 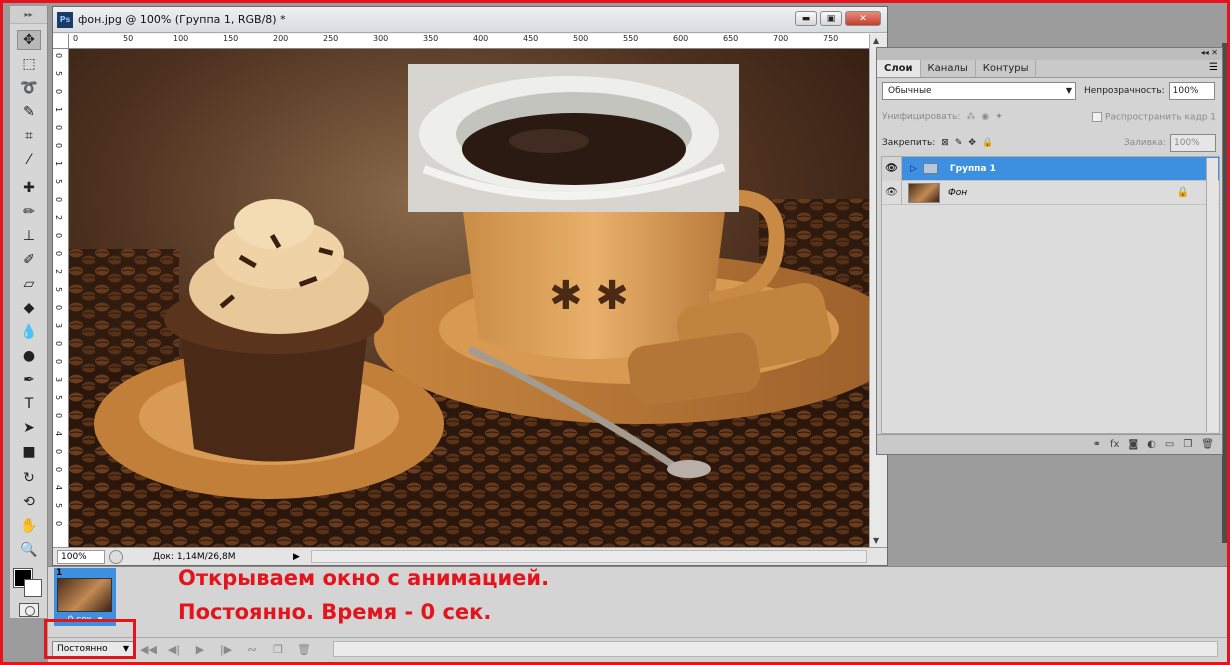 I want to click on ruler-origin, so click(x=61, y=41).